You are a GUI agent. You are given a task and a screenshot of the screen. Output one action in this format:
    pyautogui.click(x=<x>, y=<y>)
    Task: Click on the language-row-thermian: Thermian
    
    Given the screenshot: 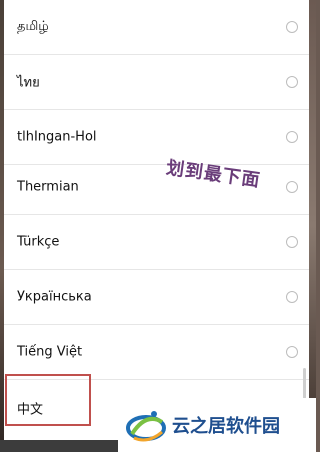 What is the action you would take?
    pyautogui.click(x=156, y=187)
    